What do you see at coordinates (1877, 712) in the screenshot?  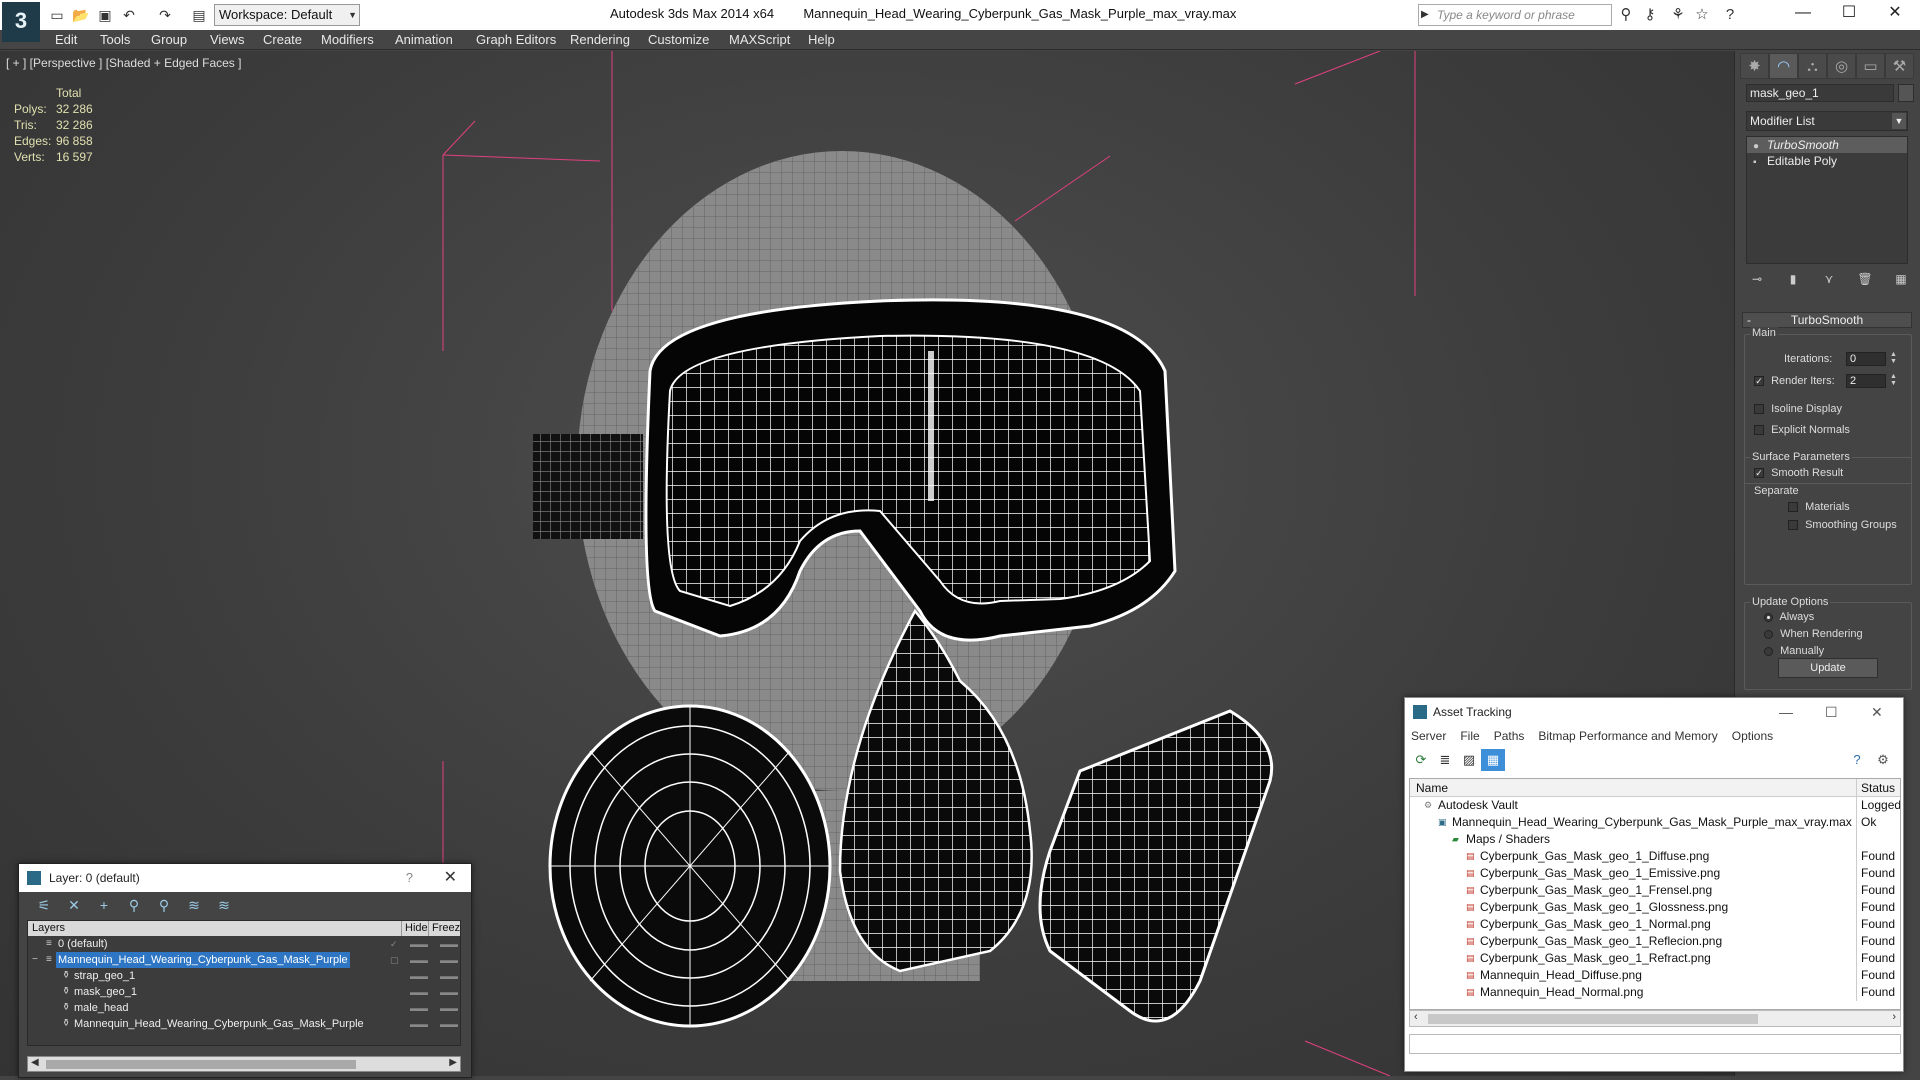 I see `close-icon: ✕` at bounding box center [1877, 712].